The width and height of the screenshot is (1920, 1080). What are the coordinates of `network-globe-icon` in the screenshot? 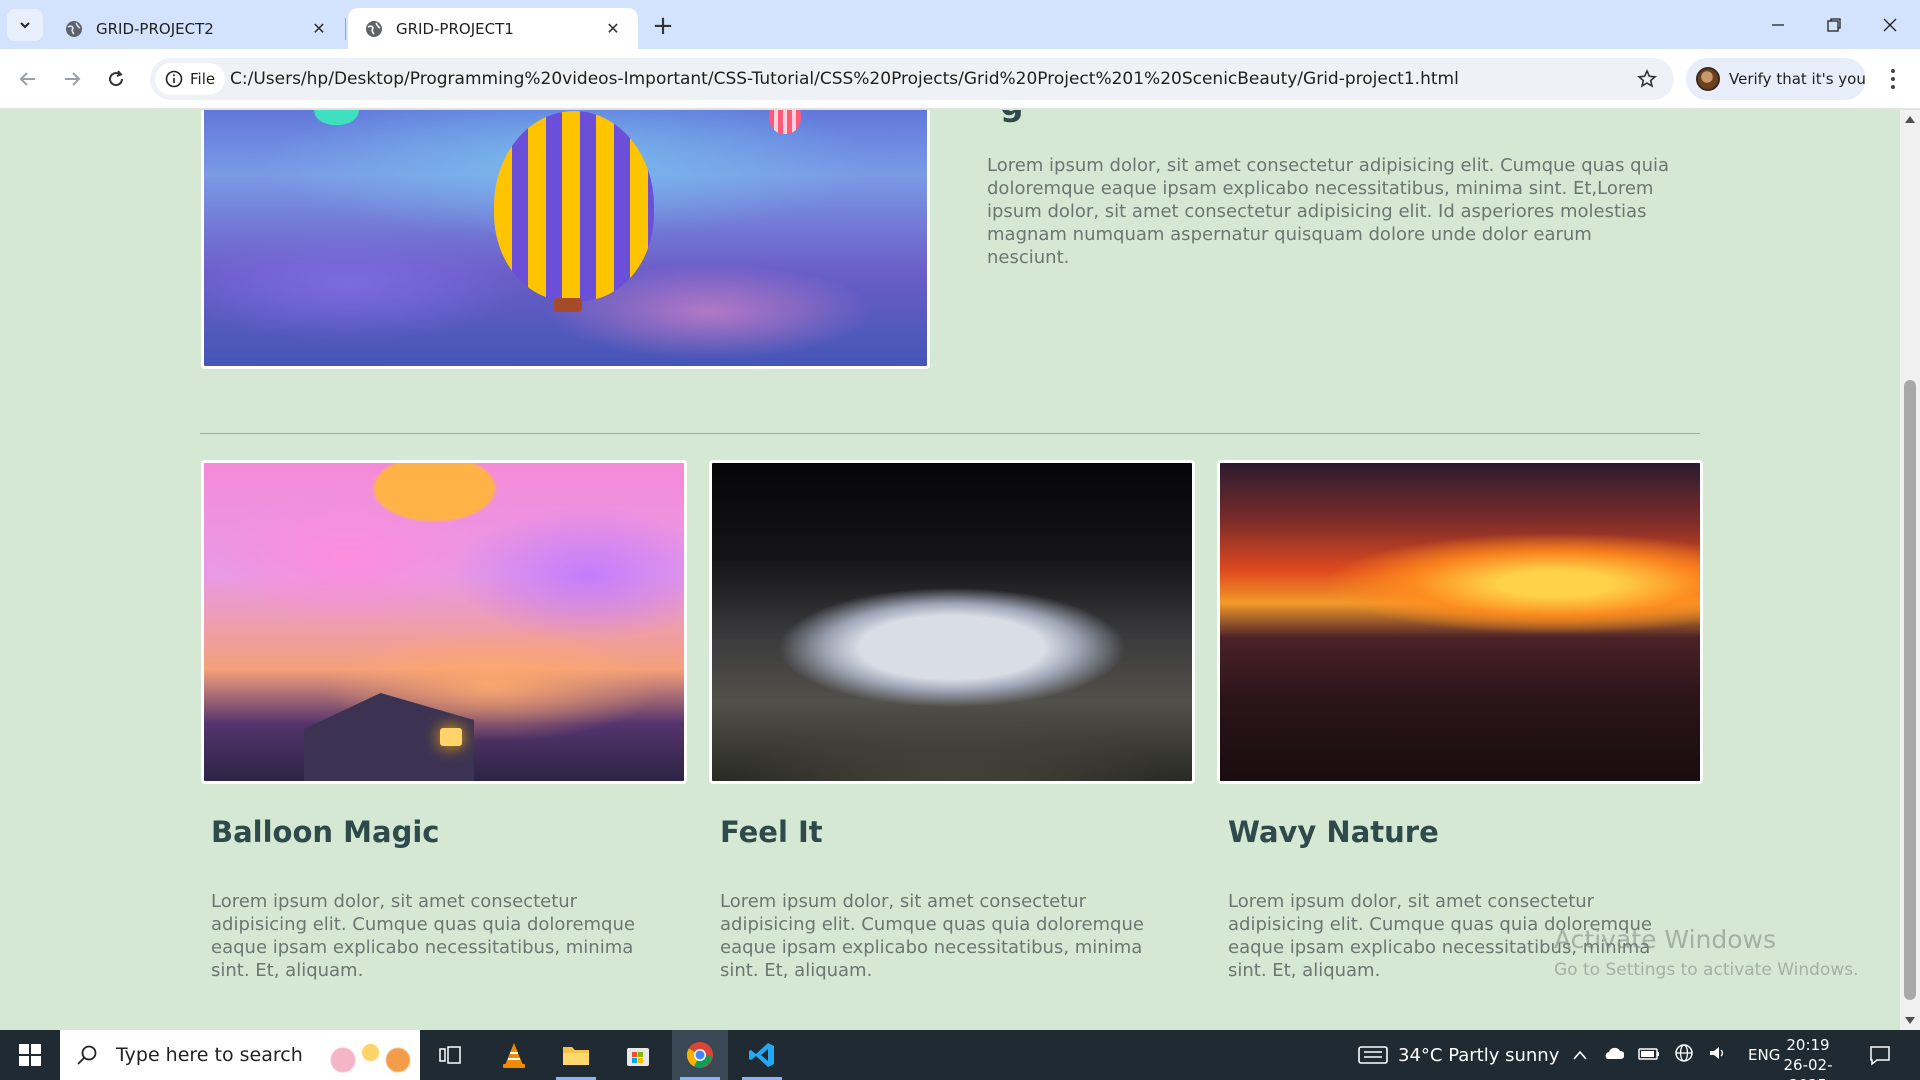 It's located at (1684, 1055).